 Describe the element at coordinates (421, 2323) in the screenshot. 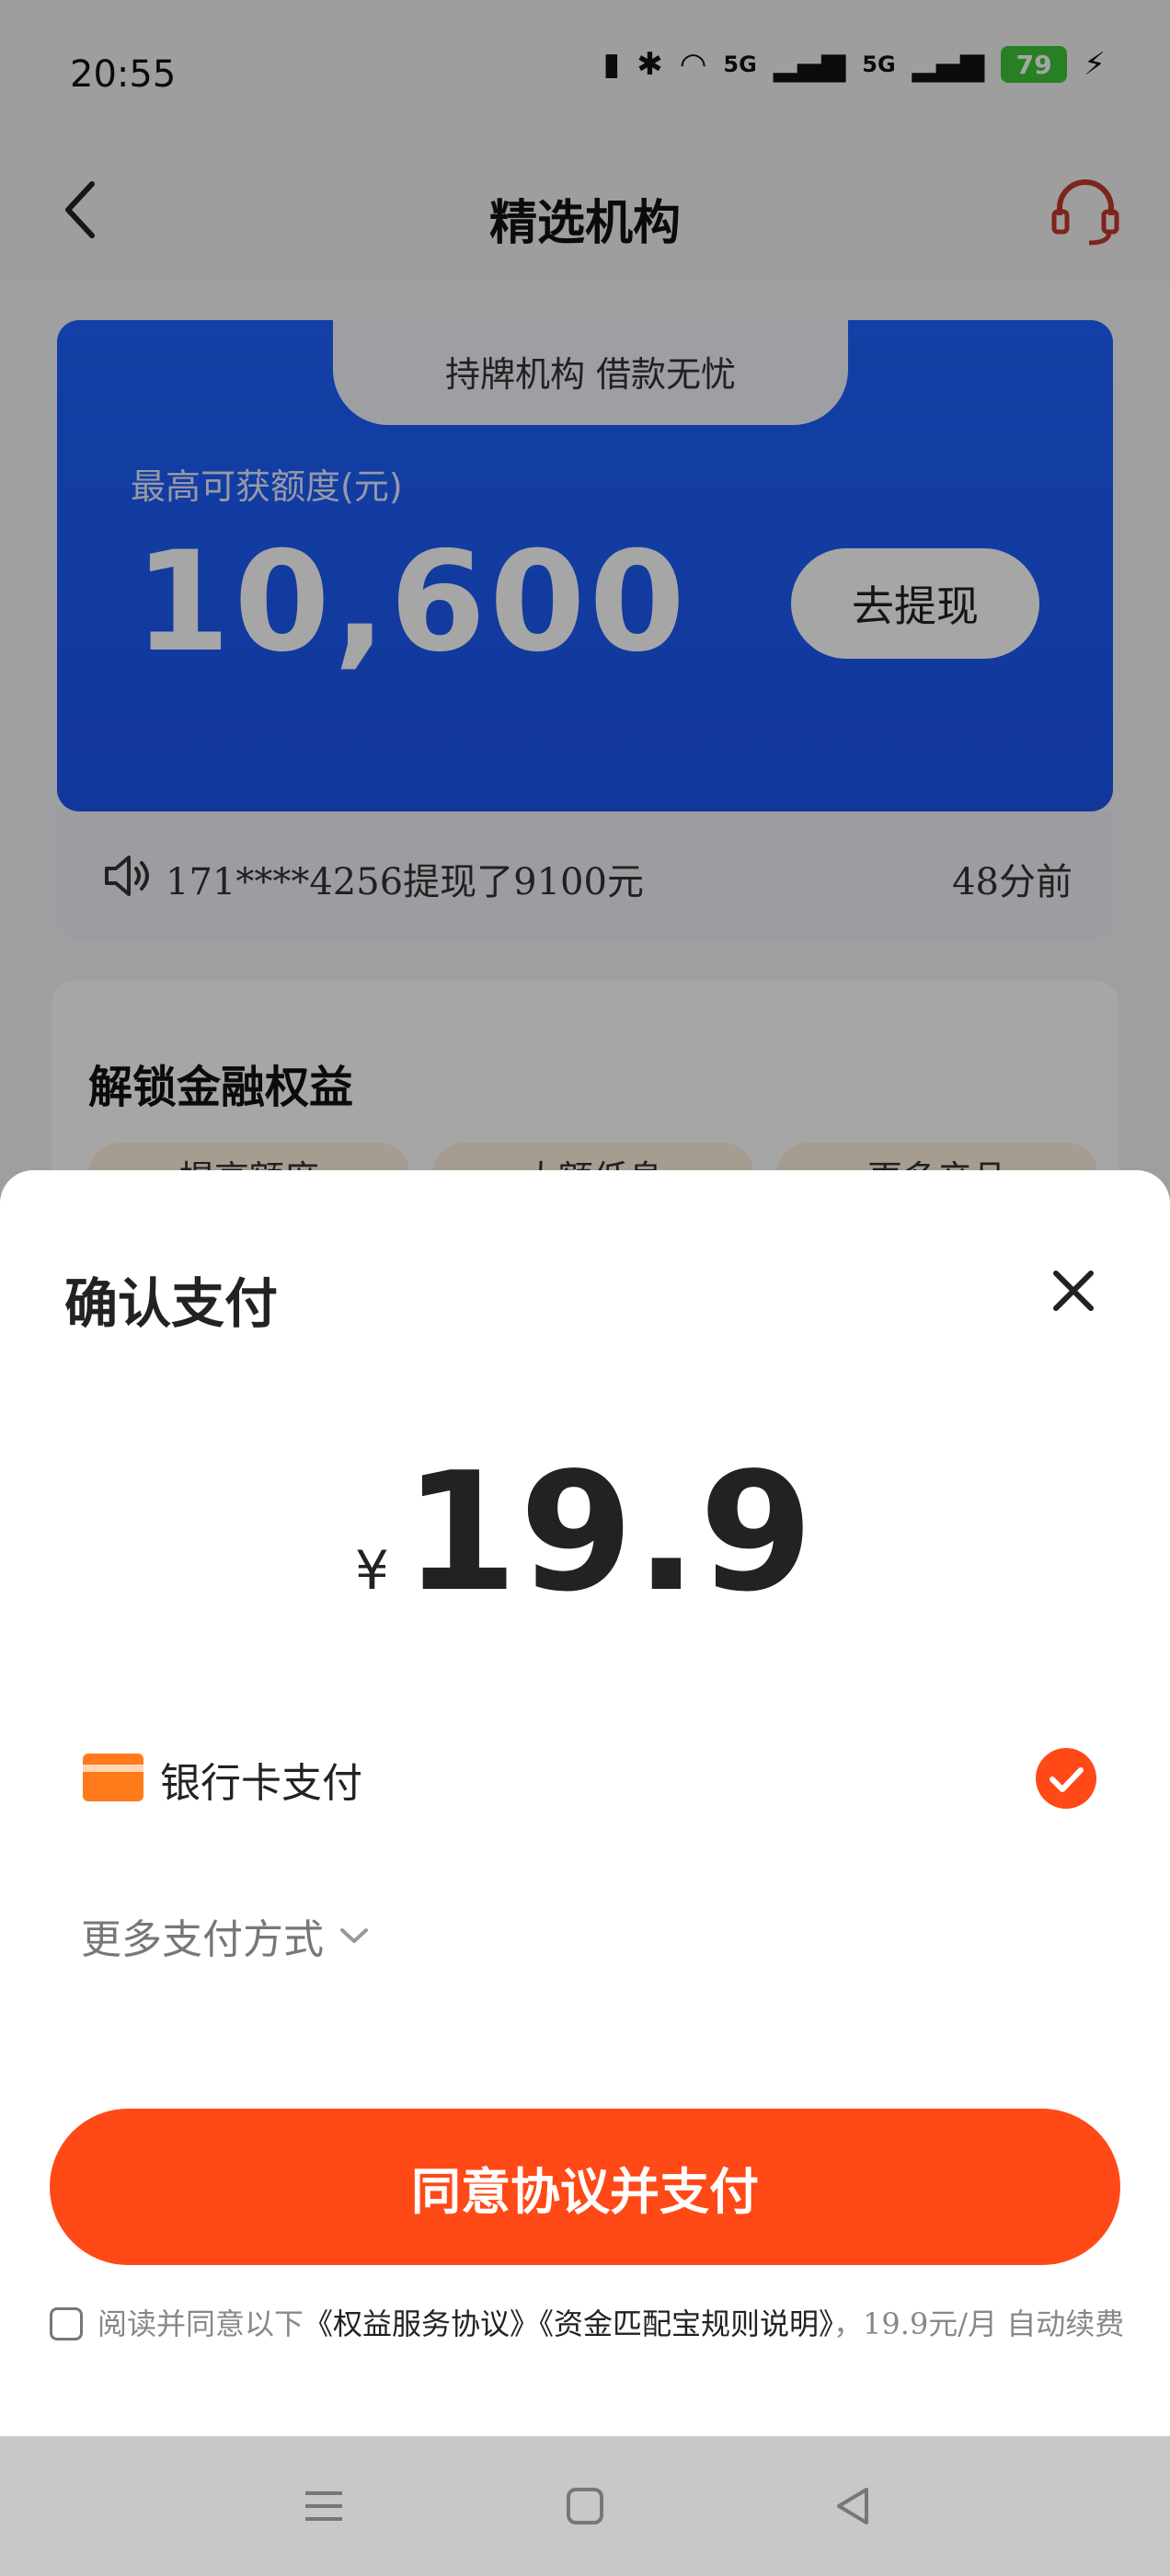

I see `service-agreement-link: 《权益服务协议》` at that location.